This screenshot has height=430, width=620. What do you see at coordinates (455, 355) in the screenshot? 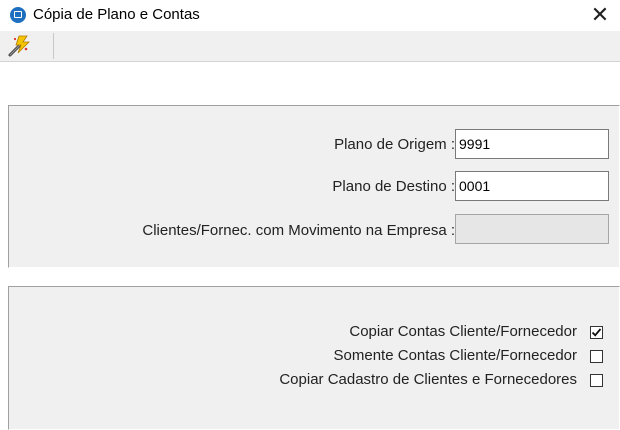
I see `option-label-1: Somente Contas Cliente/Fornecedor` at bounding box center [455, 355].